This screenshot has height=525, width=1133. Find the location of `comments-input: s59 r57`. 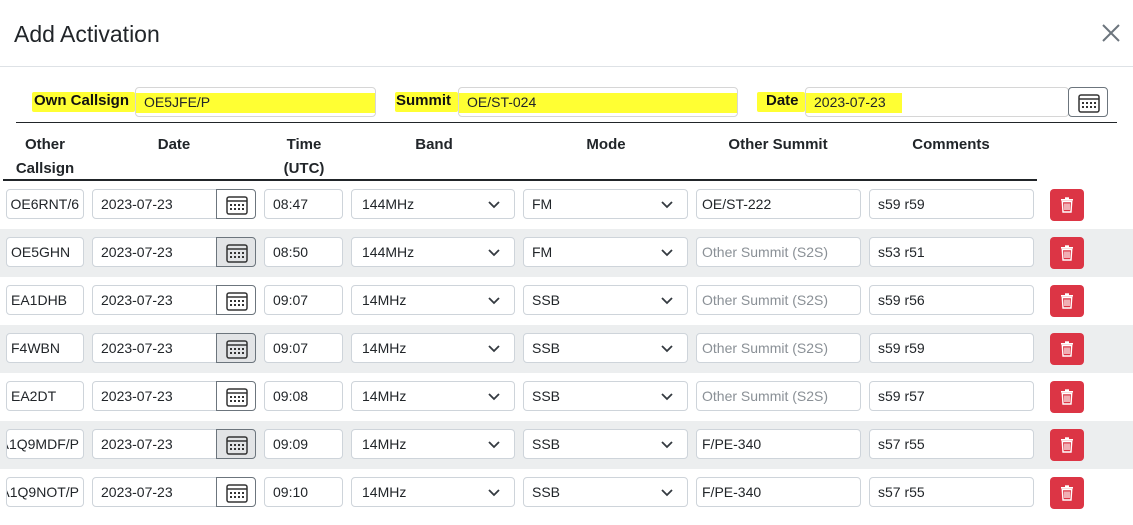

comments-input: s59 r57 is located at coordinates (951, 396).